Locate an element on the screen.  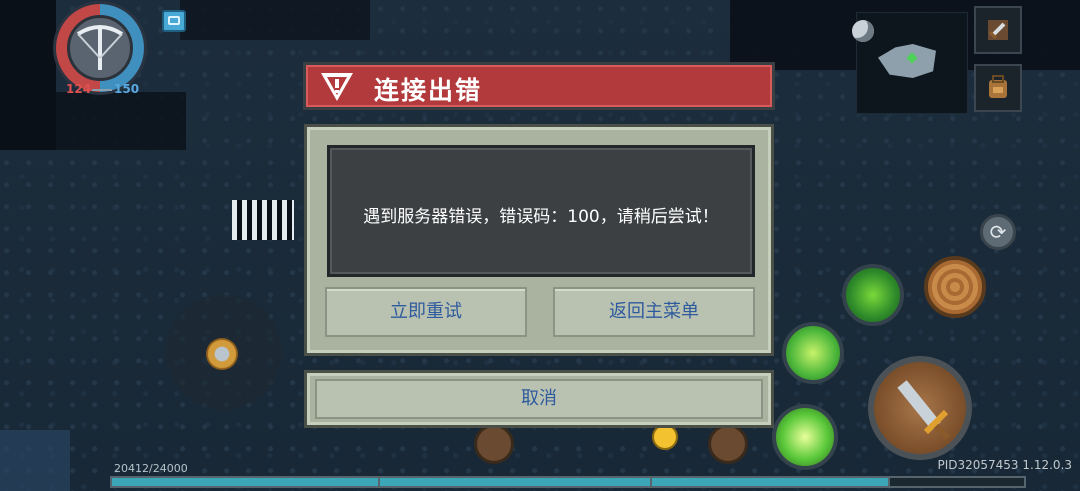
main-menu-button-label: 返回主菜单 is located at coordinates (654, 311).